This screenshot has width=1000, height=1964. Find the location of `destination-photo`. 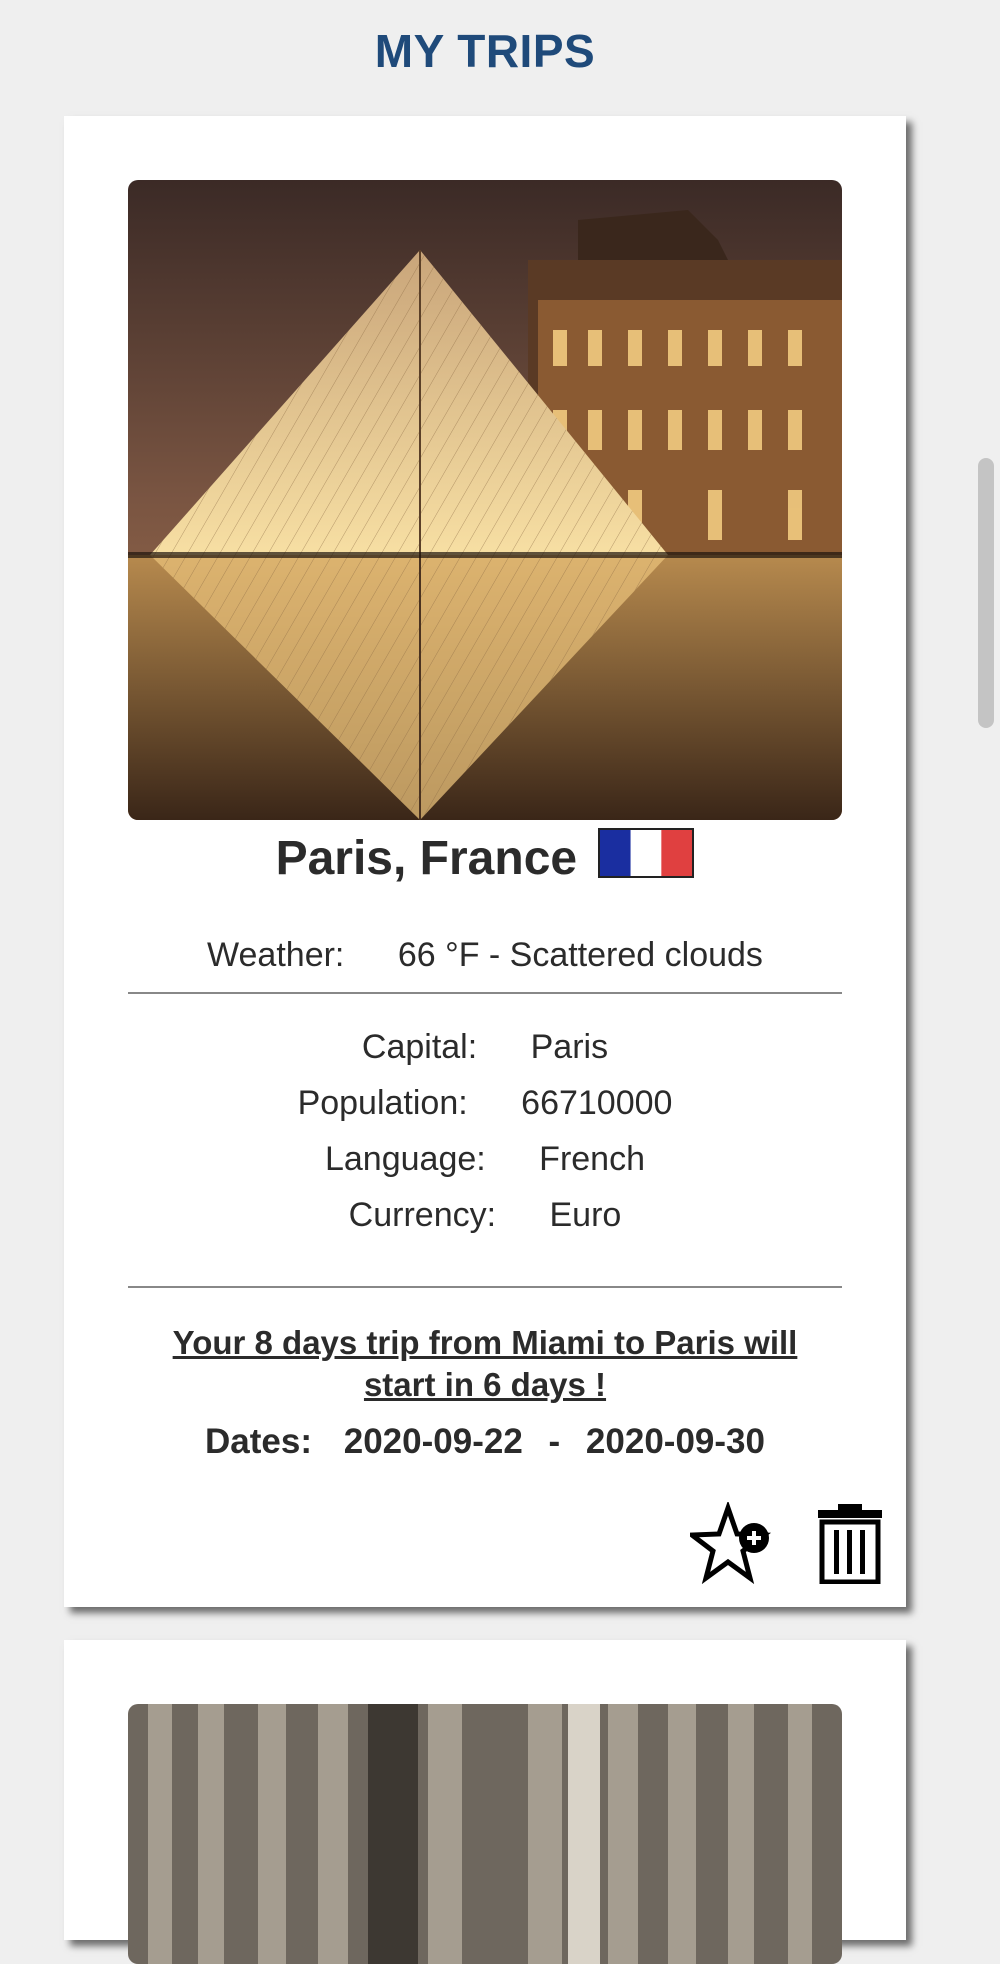

destination-photo is located at coordinates (485, 1834).